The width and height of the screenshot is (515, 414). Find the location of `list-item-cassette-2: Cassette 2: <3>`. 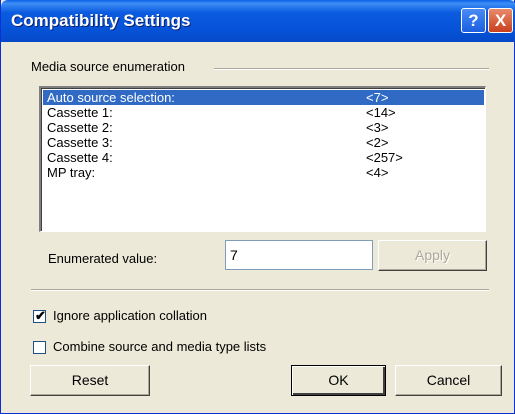

list-item-cassette-2: Cassette 2: <3> is located at coordinates (263, 127).